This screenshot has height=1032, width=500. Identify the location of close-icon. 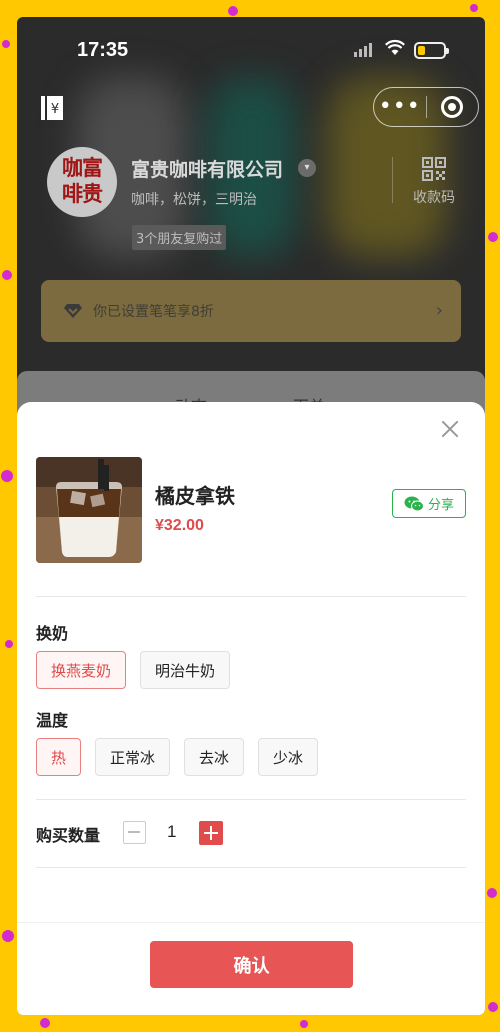
(450, 429).